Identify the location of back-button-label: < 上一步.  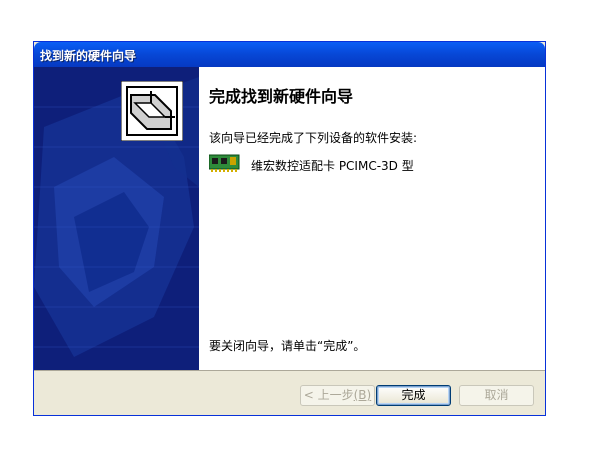
(328, 395).